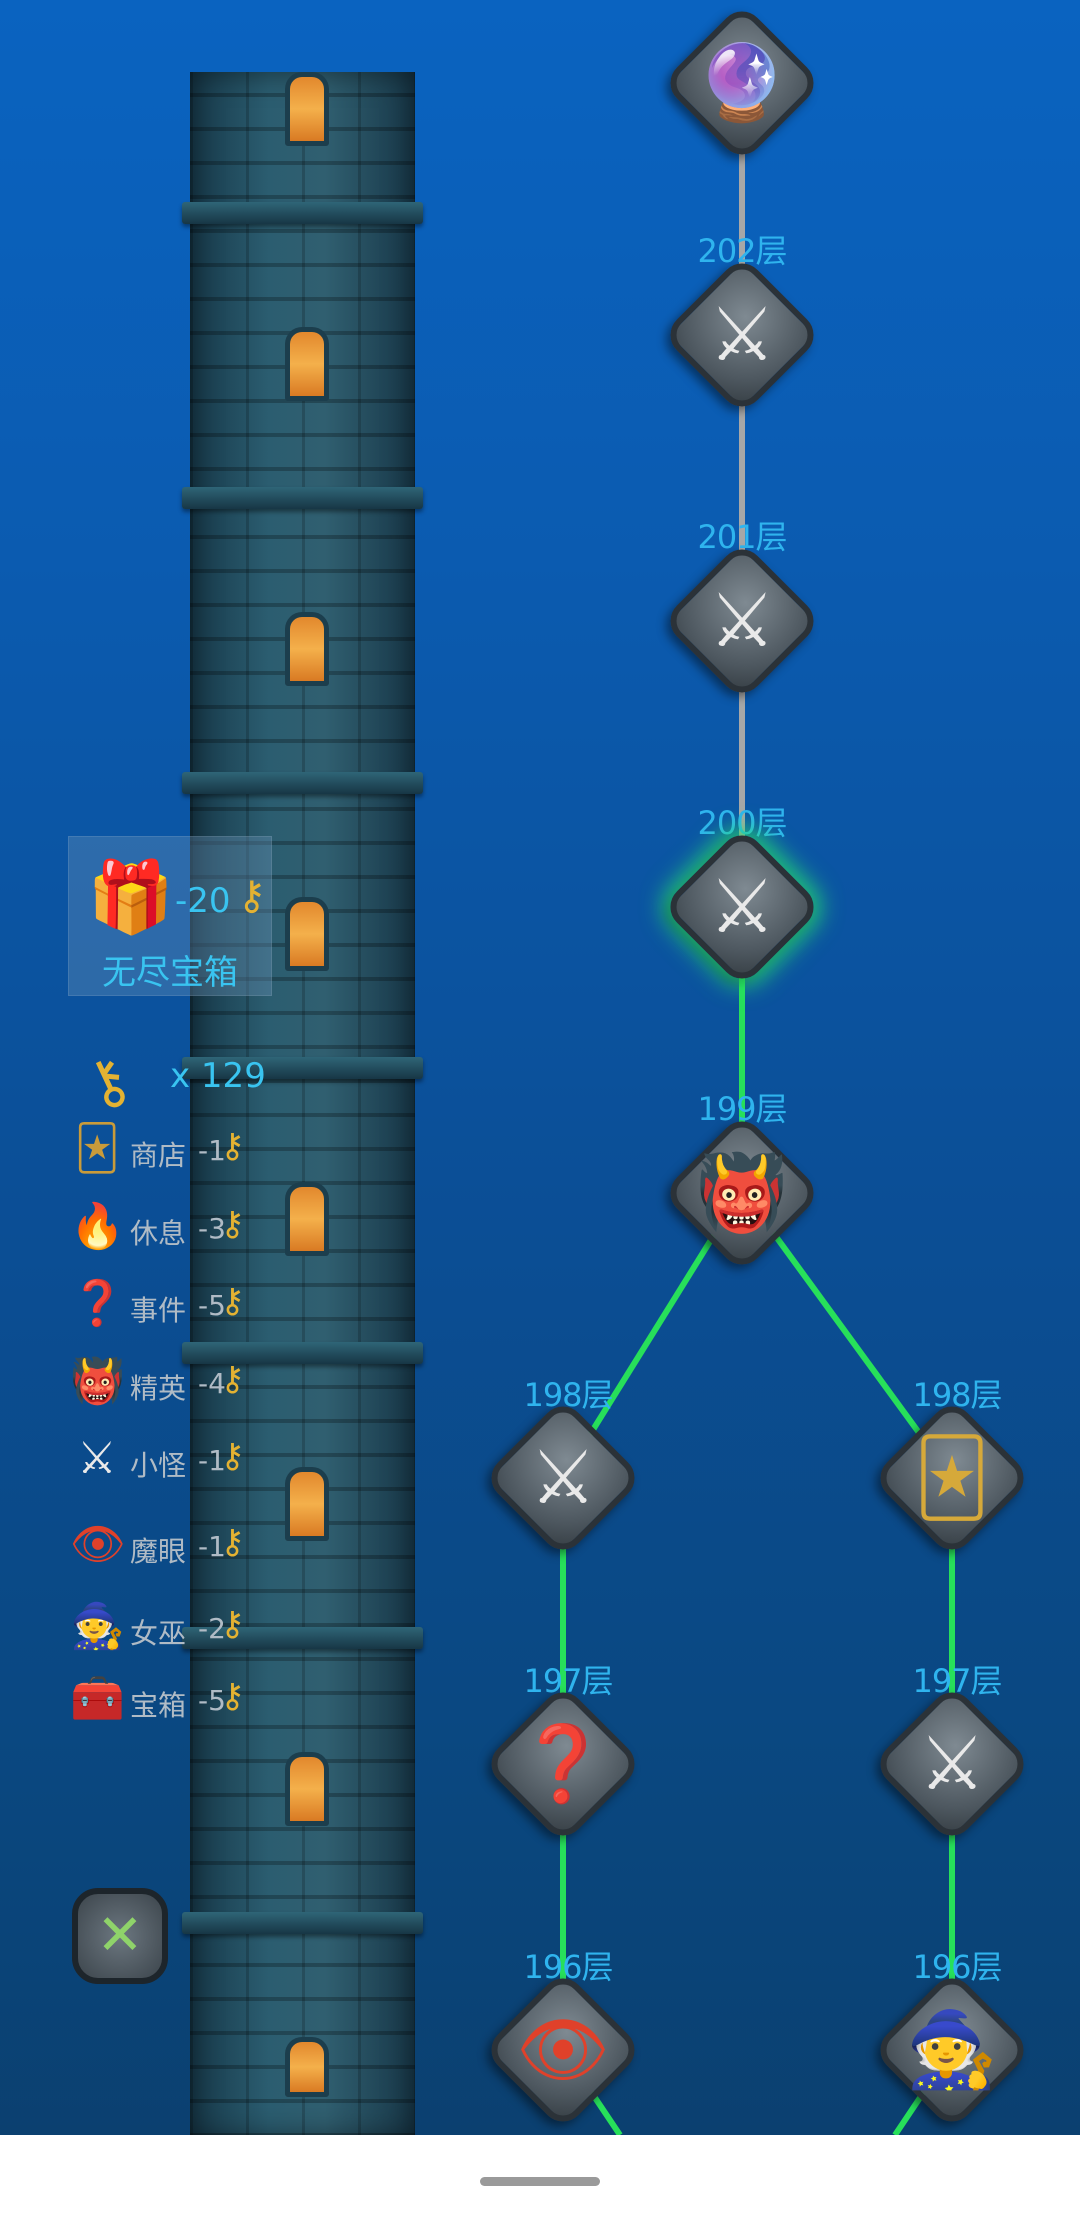 The image size is (1080, 2232). Describe the element at coordinates (170, 973) in the screenshot. I see `chest-label: 无尽宝箱` at that location.